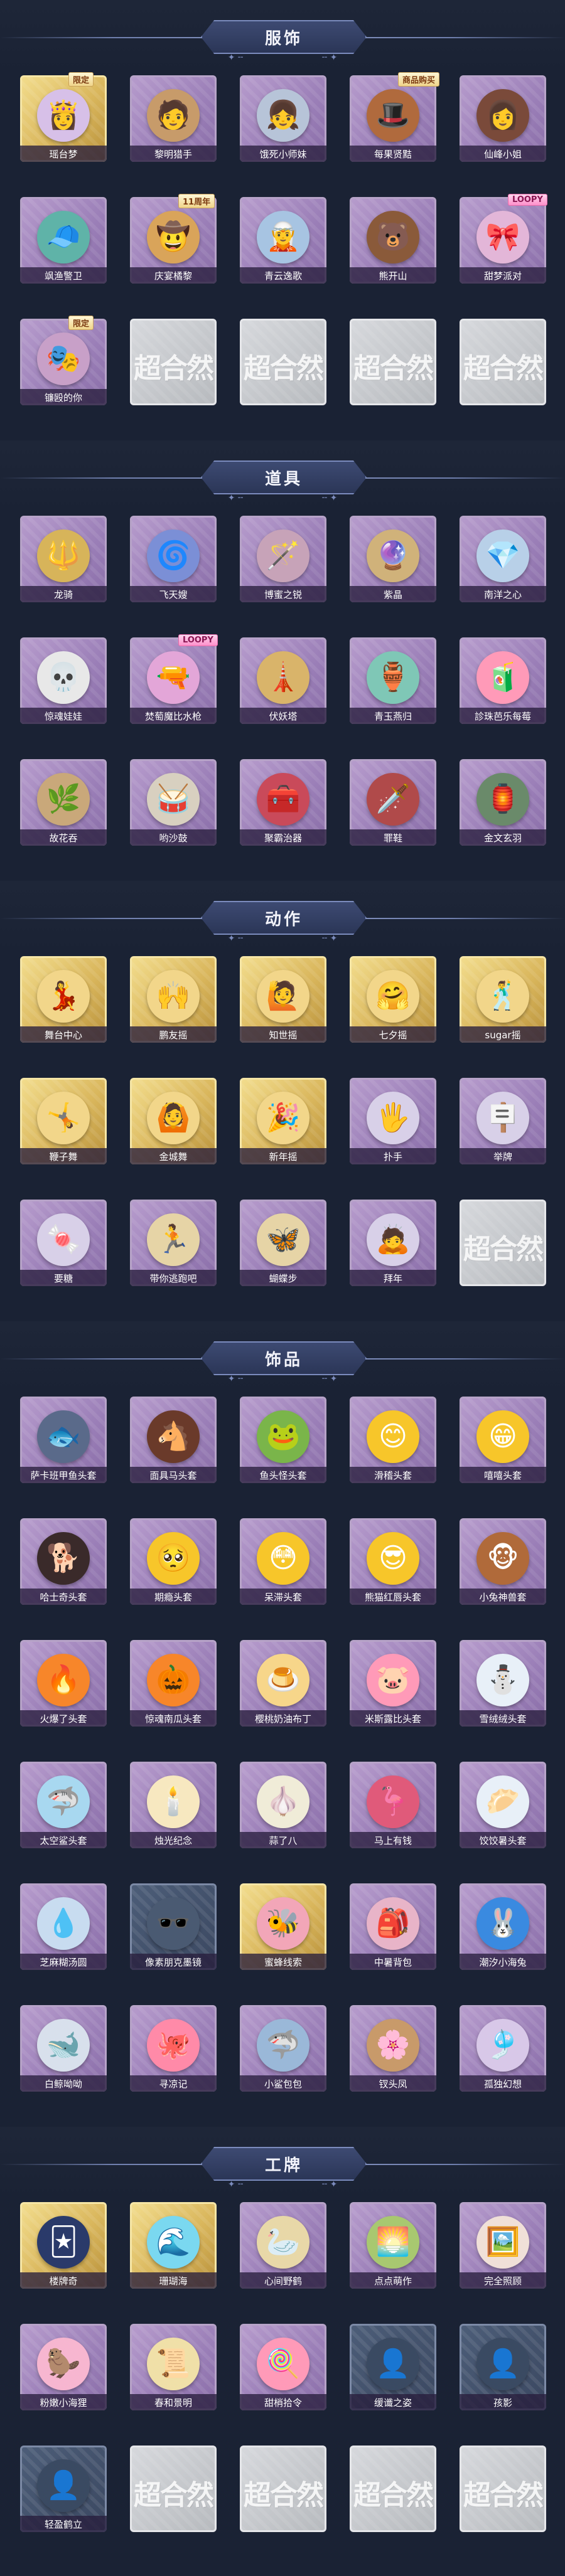 This screenshot has height=2576, width=565. Describe the element at coordinates (393, 559) in the screenshot. I see `item-tile: 🔮 紫晶` at that location.